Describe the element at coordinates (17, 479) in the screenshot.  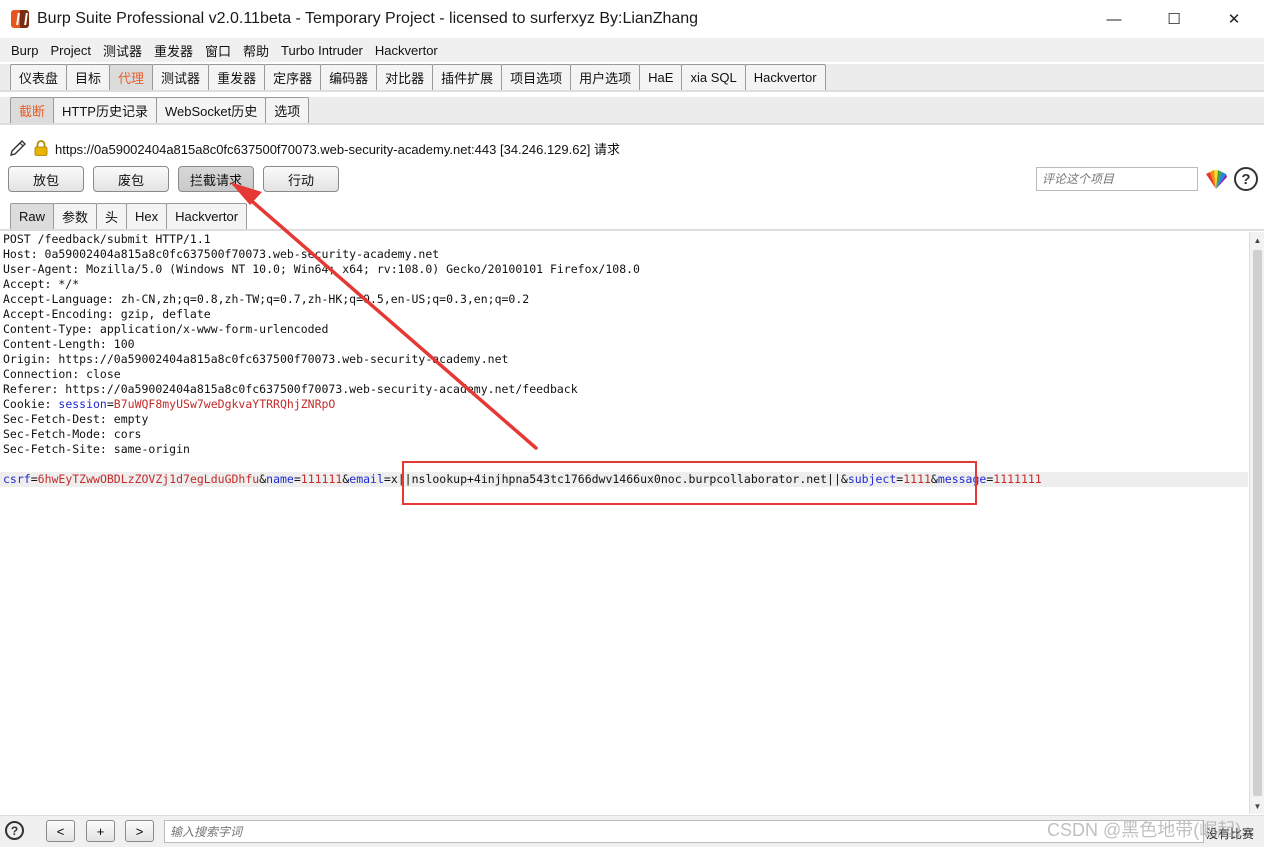
I see `param-key: csrf` at that location.